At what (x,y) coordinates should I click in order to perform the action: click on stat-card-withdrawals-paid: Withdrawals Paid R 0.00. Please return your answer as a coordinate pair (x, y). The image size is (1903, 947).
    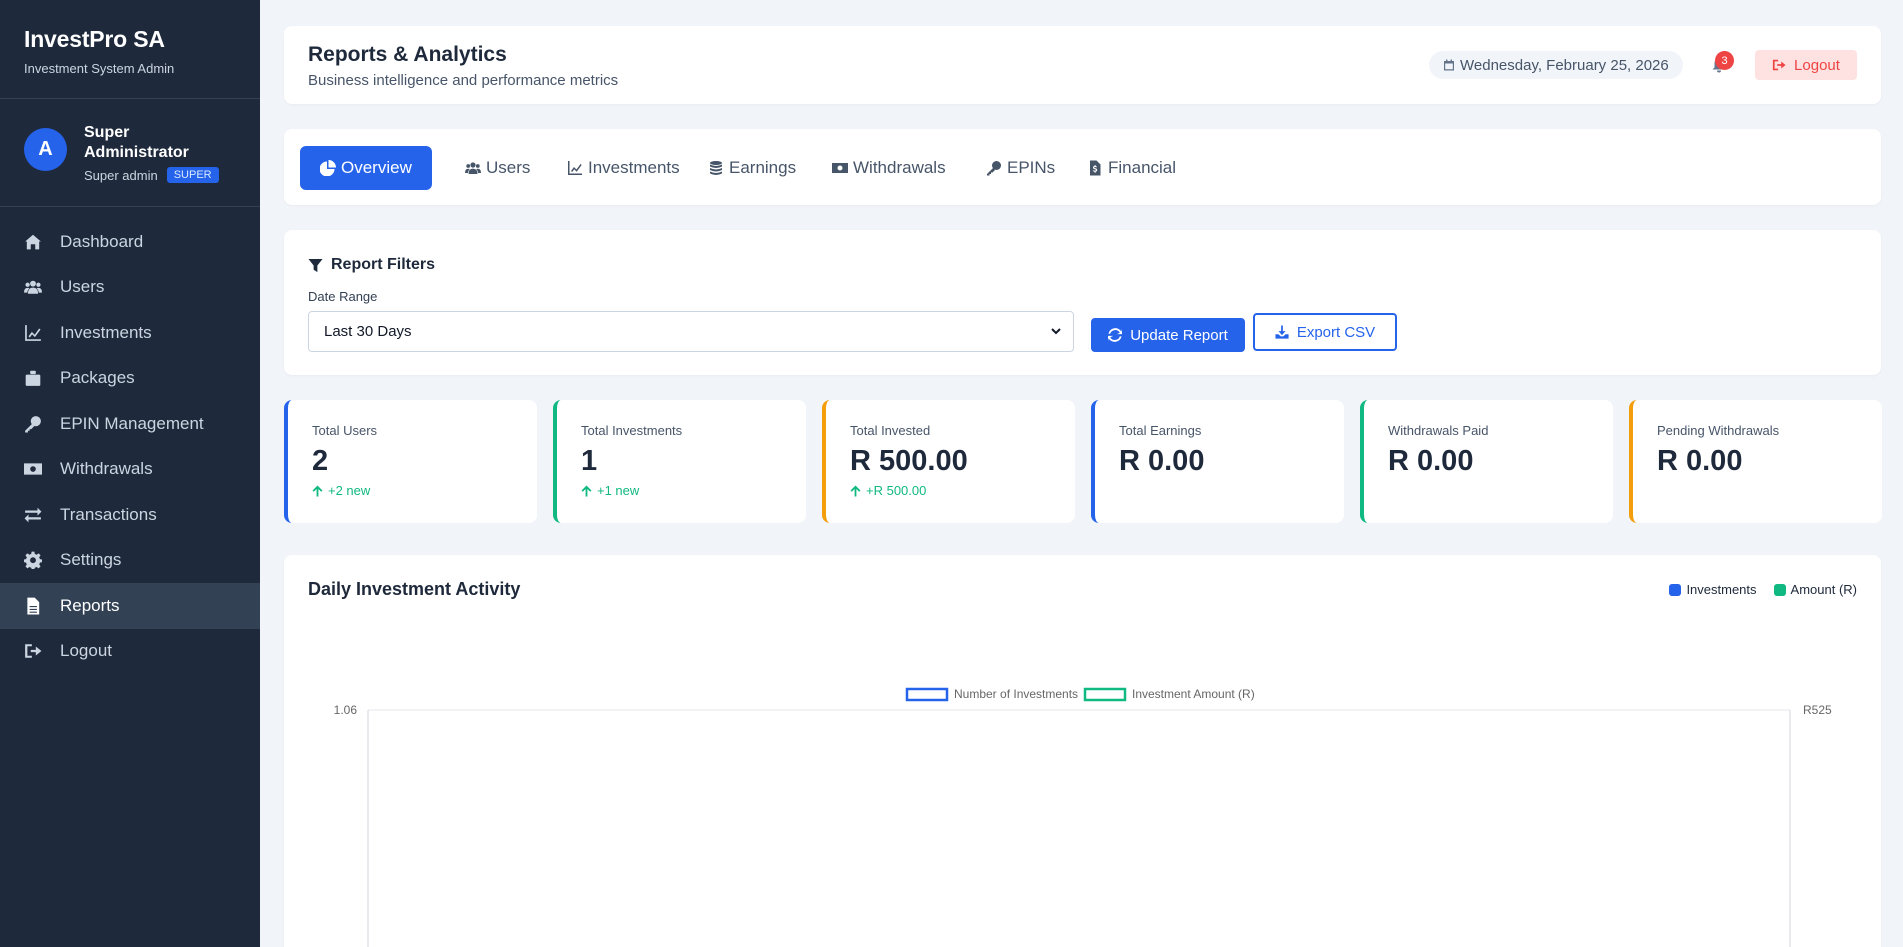
    Looking at the image, I should click on (1486, 461).